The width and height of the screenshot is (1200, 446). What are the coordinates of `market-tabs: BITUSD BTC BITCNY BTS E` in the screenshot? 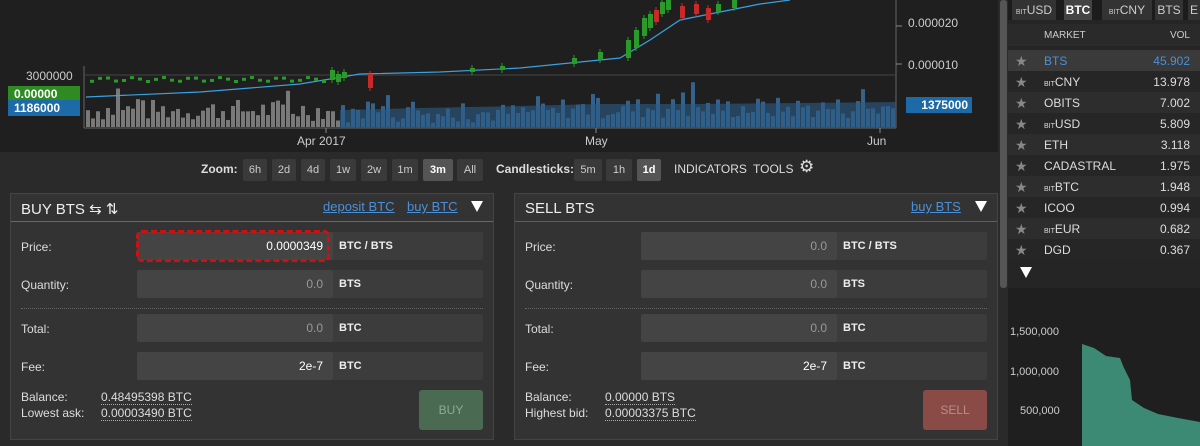 It's located at (1104, 10).